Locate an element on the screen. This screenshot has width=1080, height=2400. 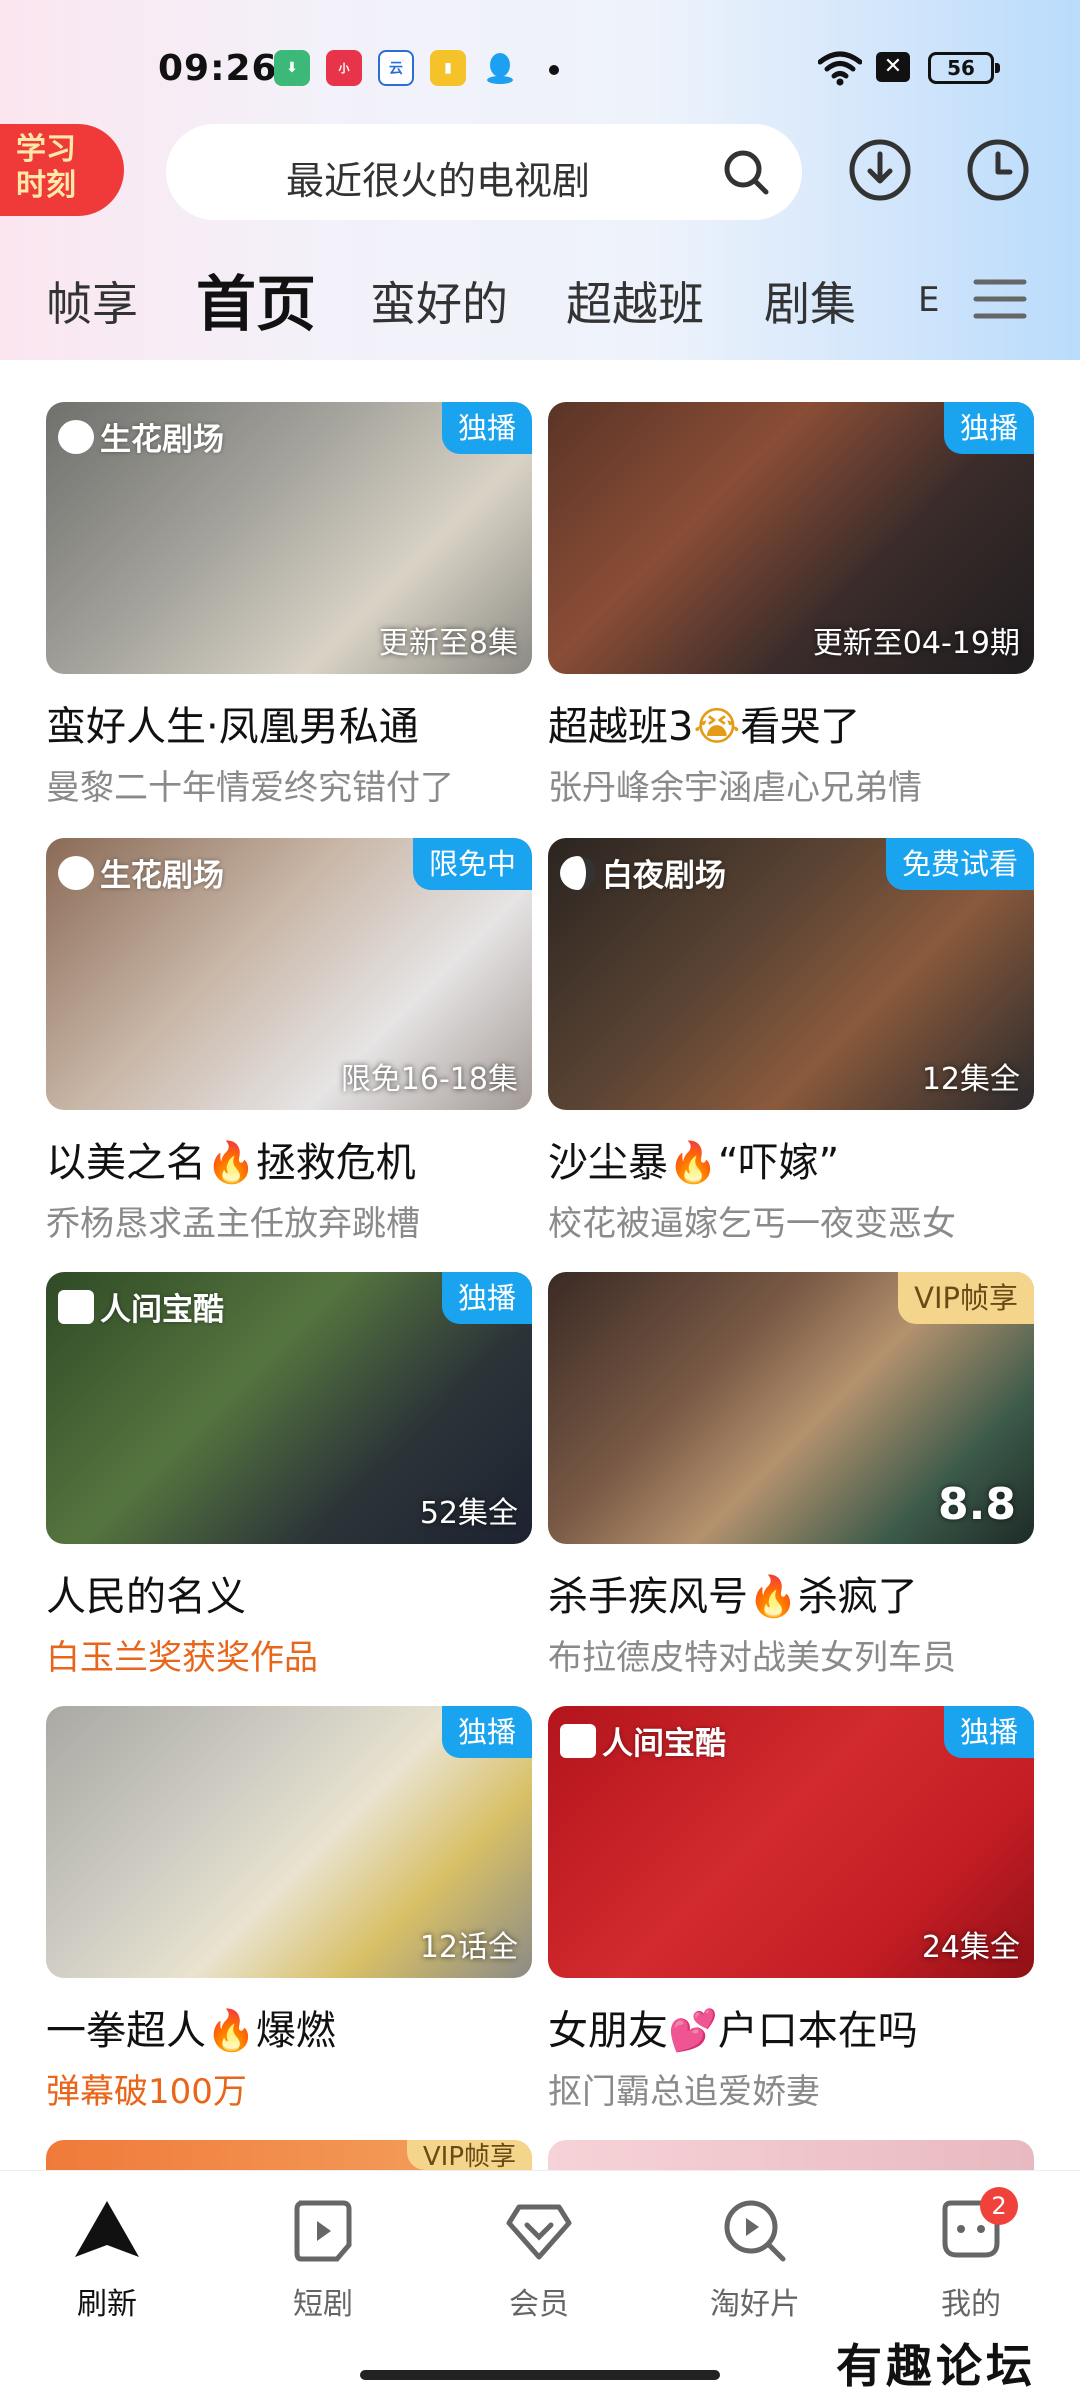
nav-label: 我的 is located at coordinates (971, 2304).